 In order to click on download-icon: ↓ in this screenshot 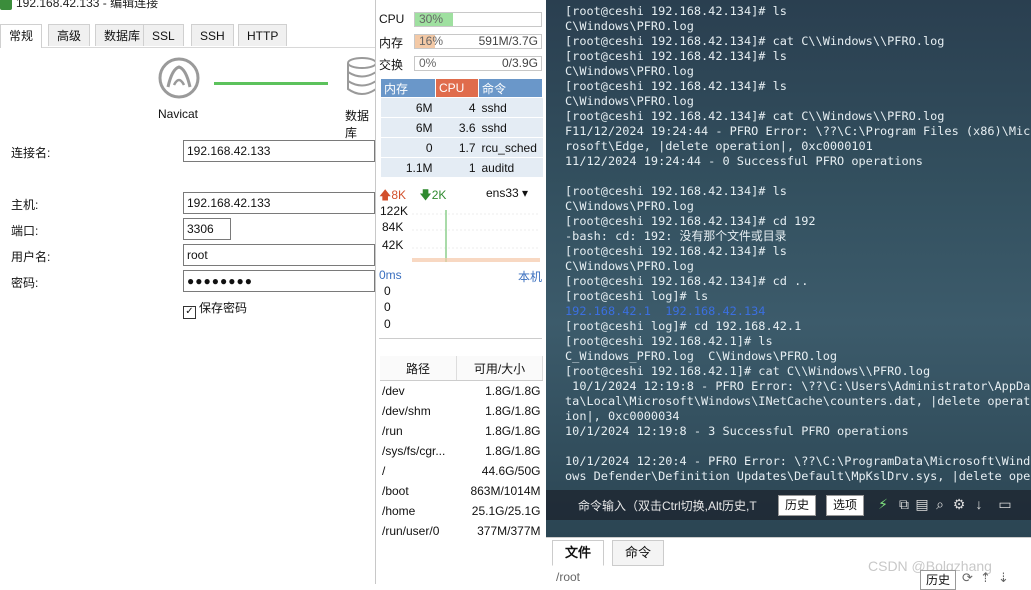, I will do `click(979, 504)`.